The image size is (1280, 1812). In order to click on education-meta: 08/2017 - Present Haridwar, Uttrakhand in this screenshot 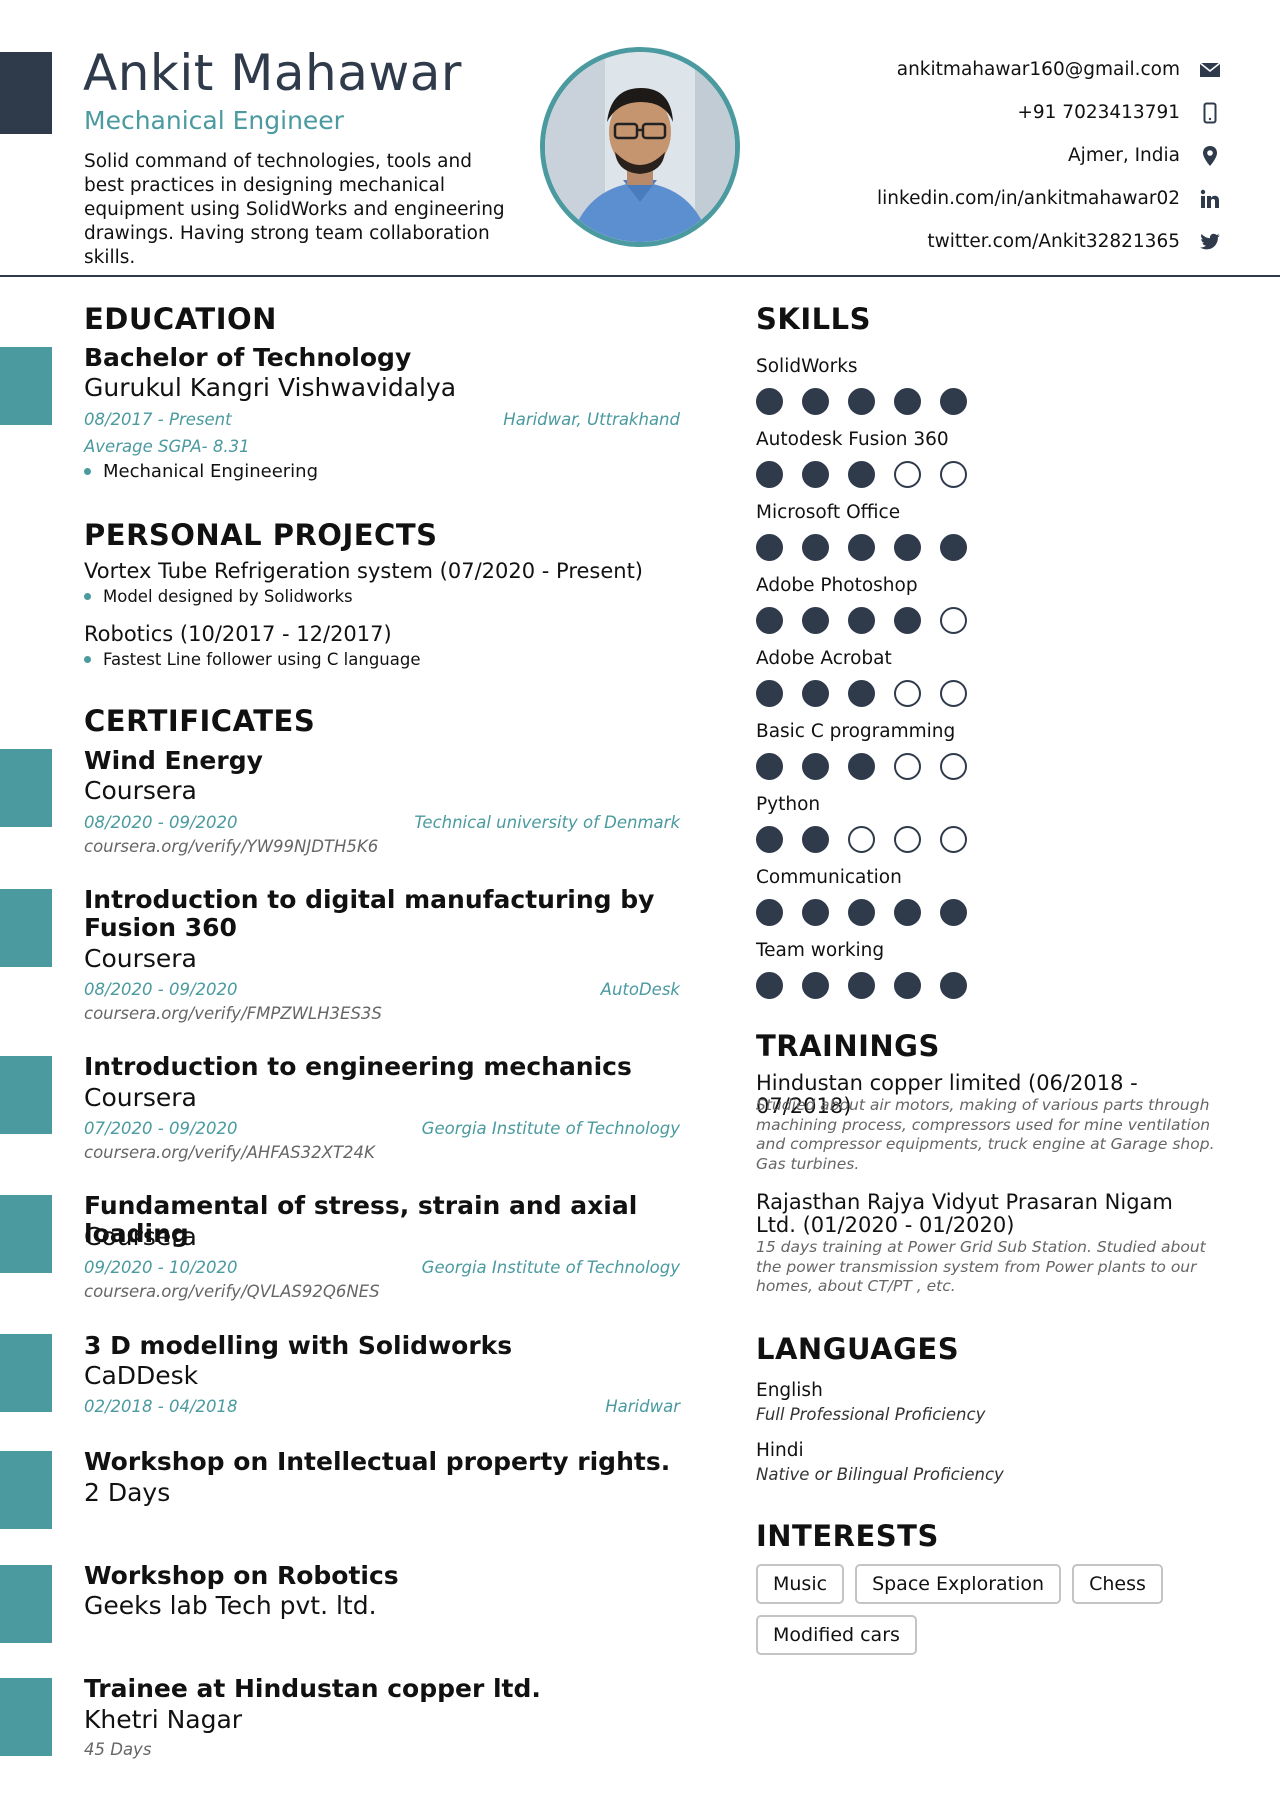, I will do `click(382, 419)`.